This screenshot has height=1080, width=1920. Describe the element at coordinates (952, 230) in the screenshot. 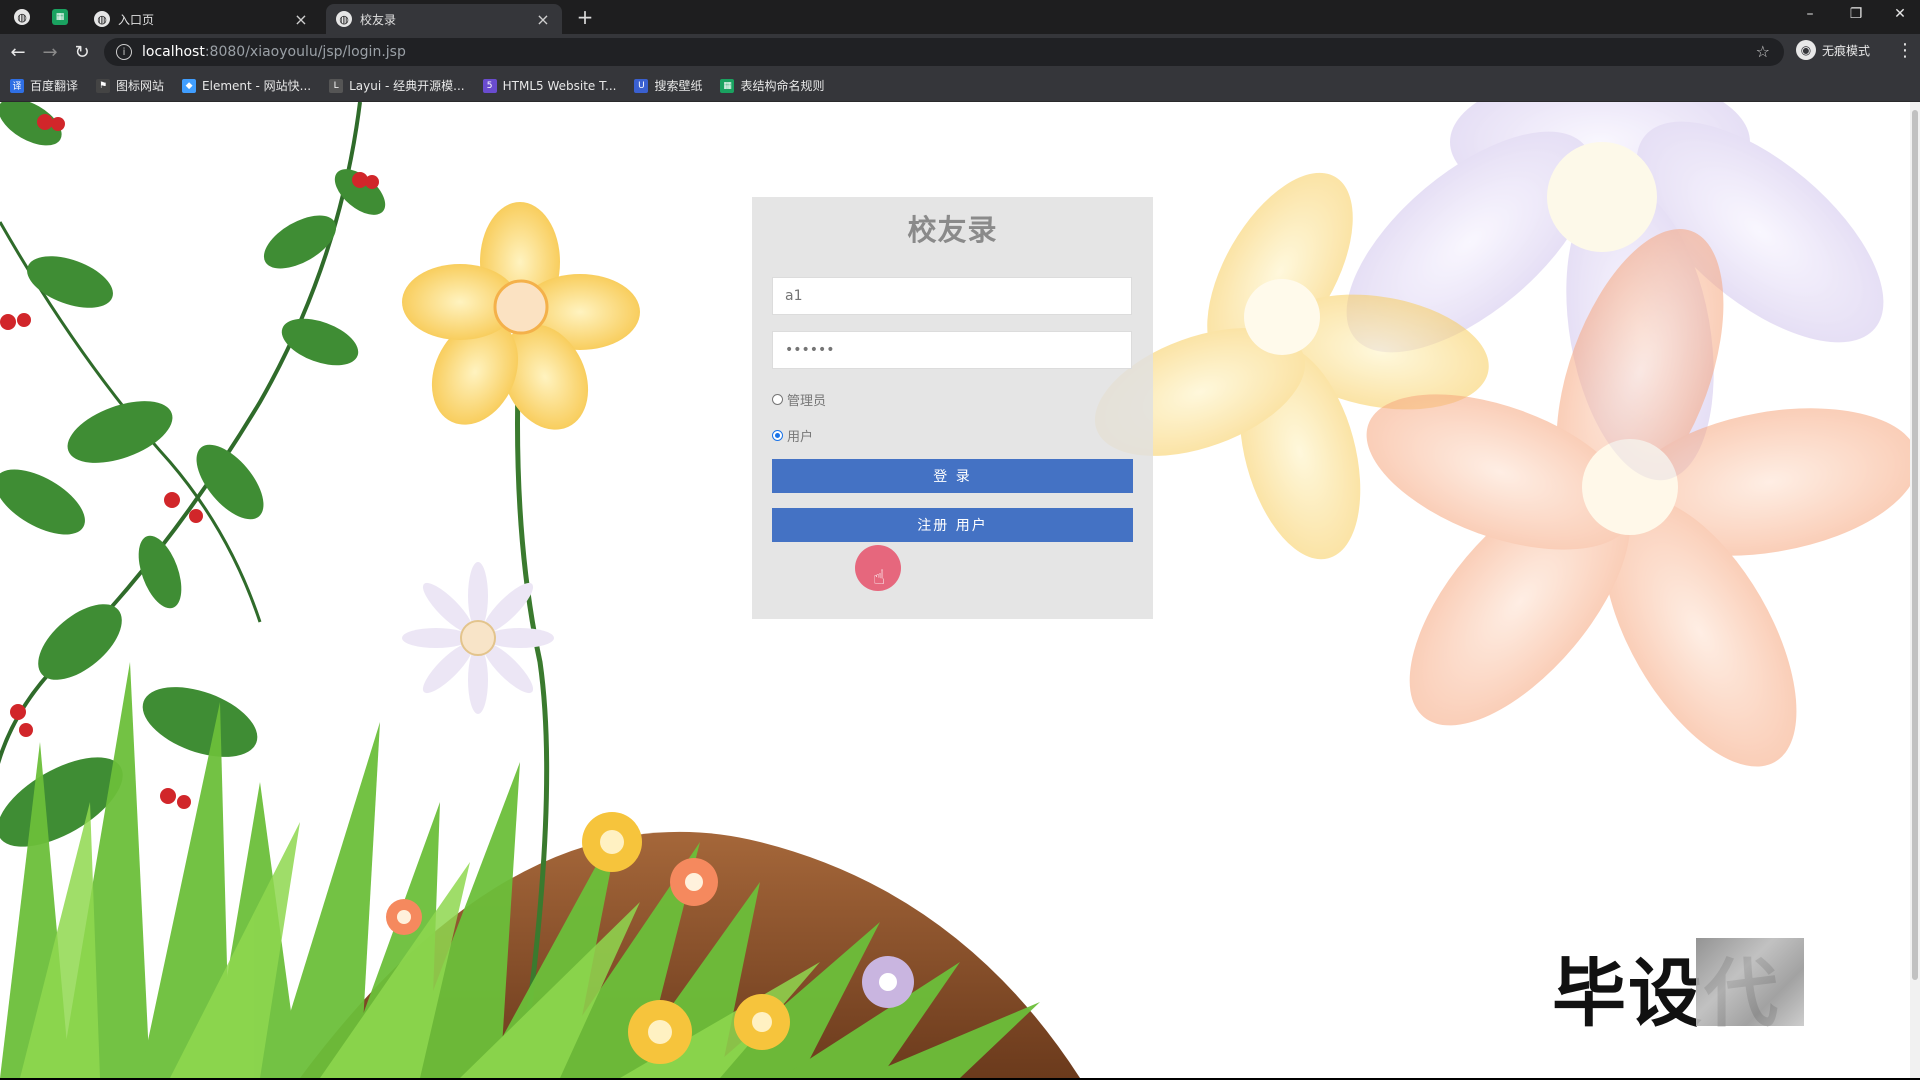

I see `login-title: 校友录` at that location.